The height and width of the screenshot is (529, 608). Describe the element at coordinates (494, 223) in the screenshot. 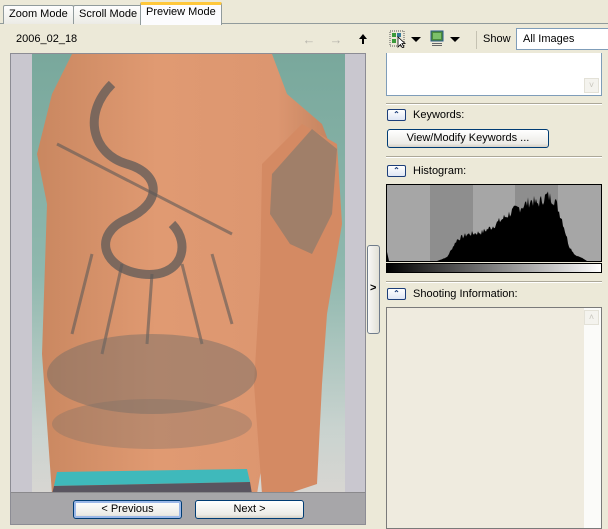

I see `histogram-graph` at that location.